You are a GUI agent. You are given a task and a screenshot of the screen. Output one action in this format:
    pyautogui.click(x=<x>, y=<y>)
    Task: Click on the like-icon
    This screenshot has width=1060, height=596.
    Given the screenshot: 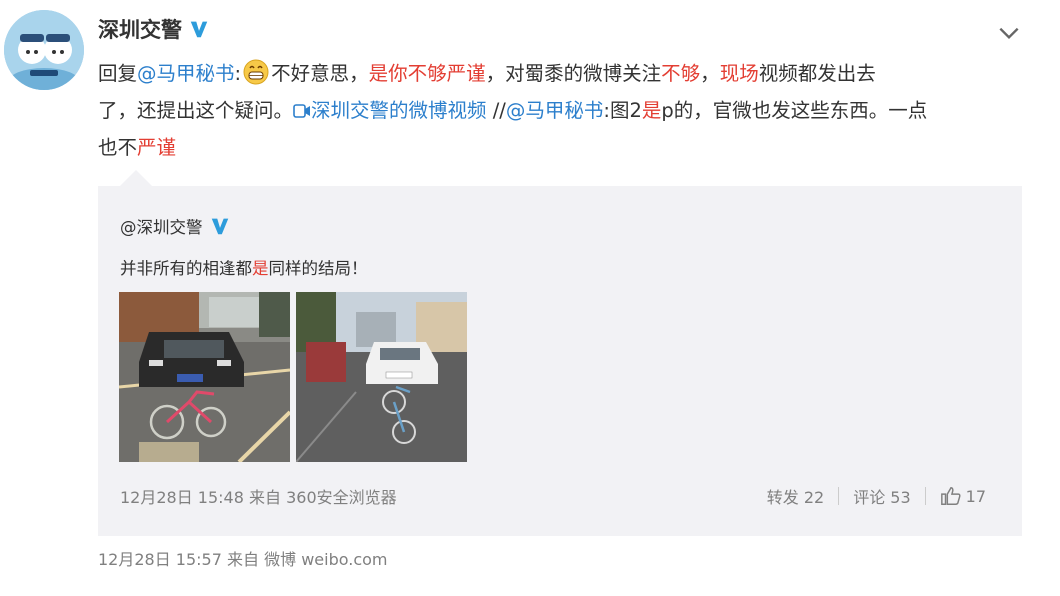 What is the action you would take?
    pyautogui.click(x=950, y=496)
    